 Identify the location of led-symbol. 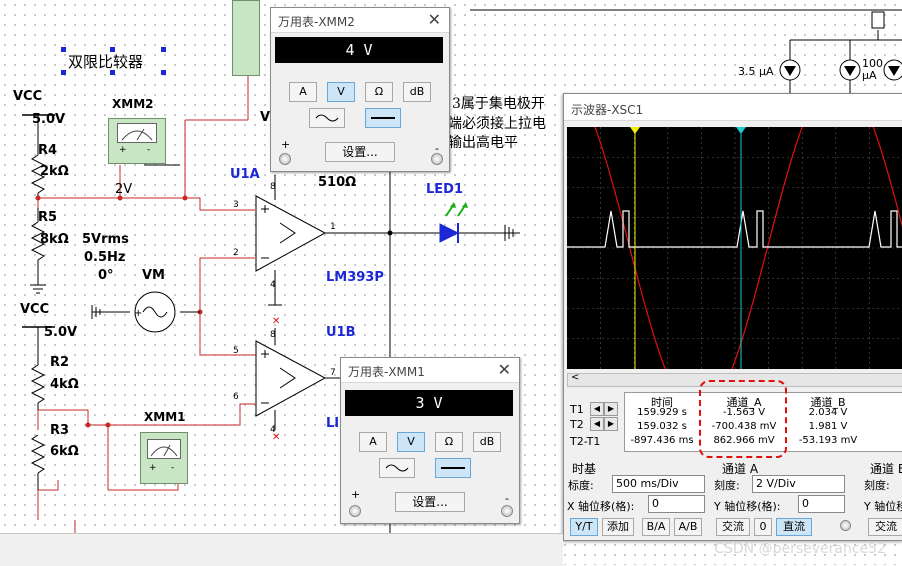
(462, 221).